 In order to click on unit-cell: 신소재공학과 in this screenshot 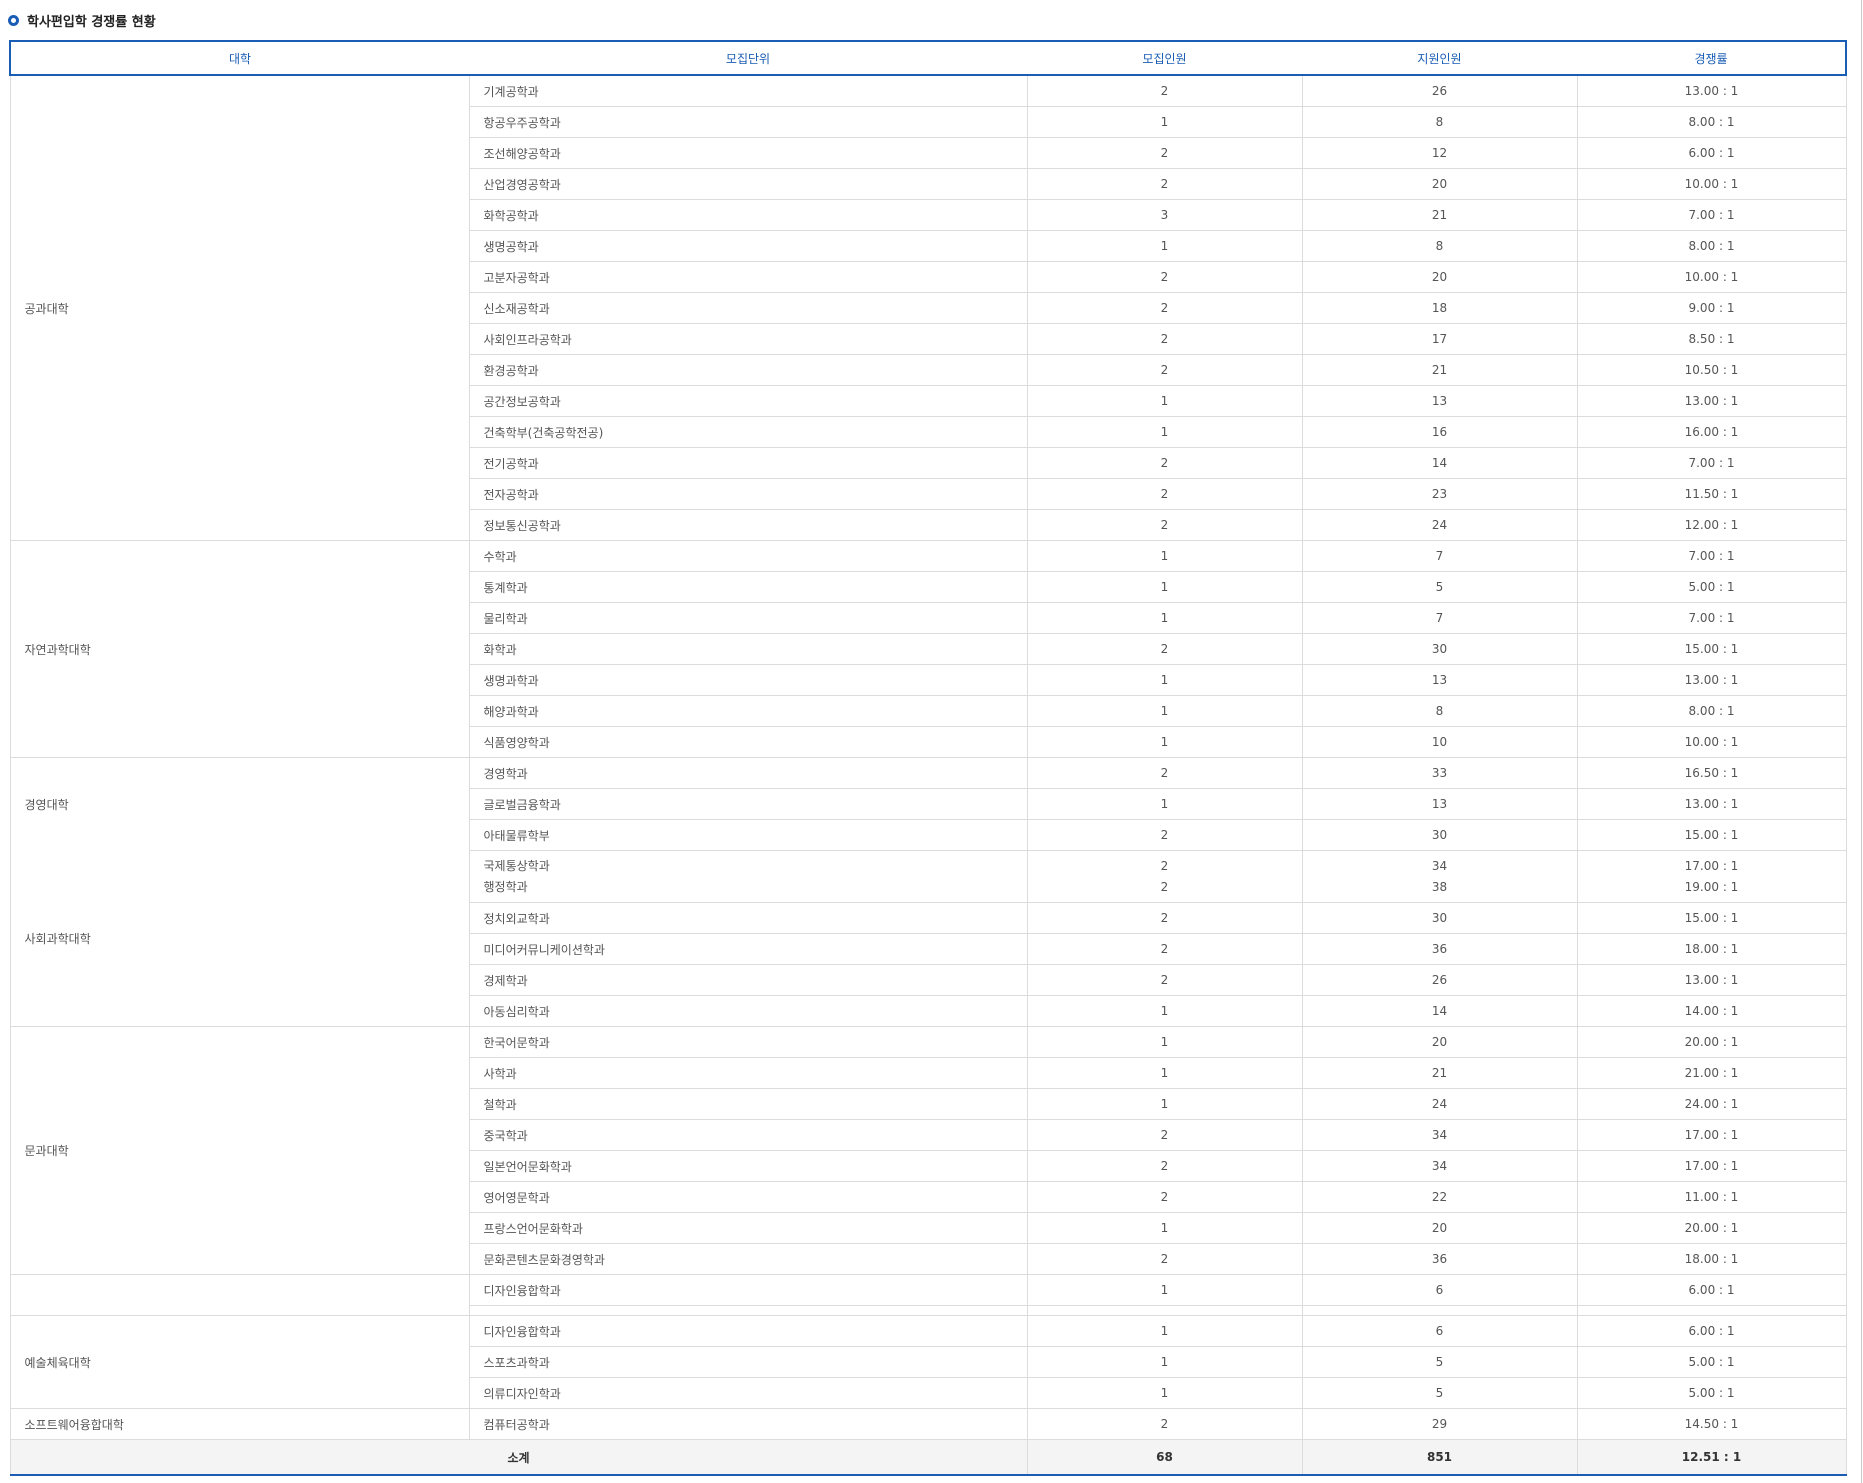, I will do `click(748, 308)`.